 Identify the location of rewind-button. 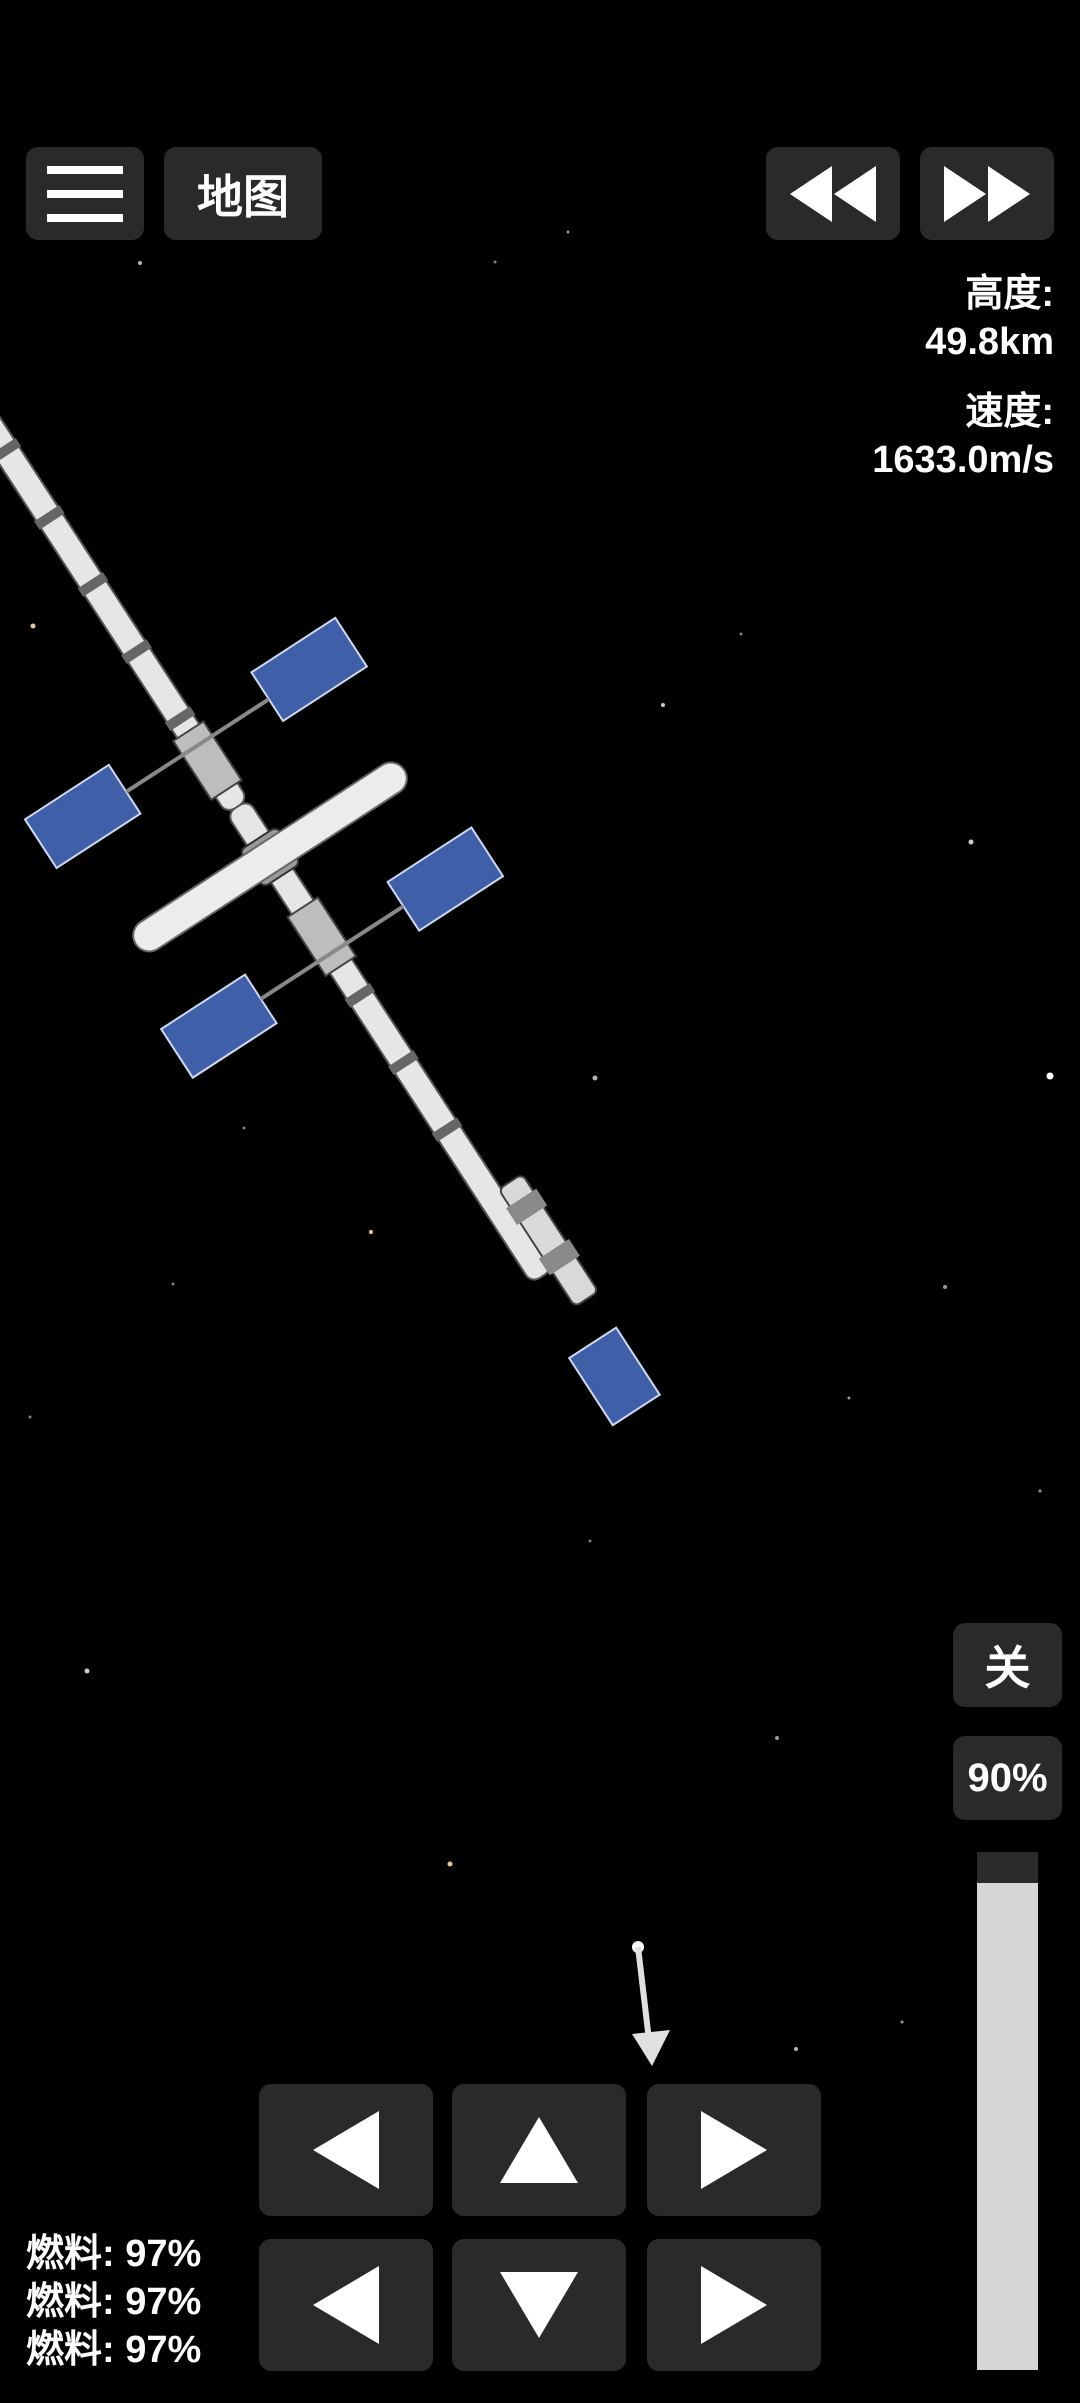
(833, 193).